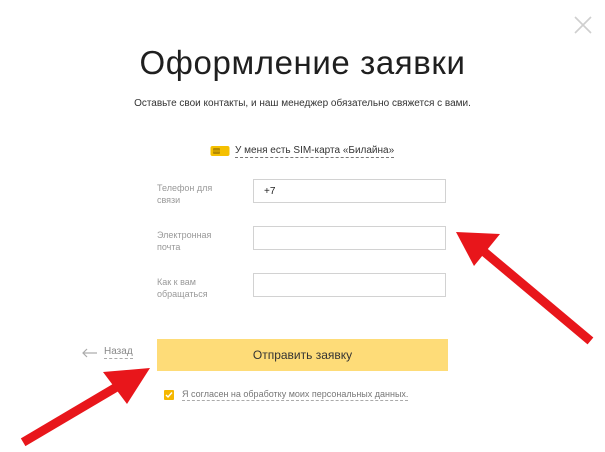 This screenshot has width=605, height=452. Describe the element at coordinates (182, 288) in the screenshot. I see `name-label: Как к вам обращаться` at that location.